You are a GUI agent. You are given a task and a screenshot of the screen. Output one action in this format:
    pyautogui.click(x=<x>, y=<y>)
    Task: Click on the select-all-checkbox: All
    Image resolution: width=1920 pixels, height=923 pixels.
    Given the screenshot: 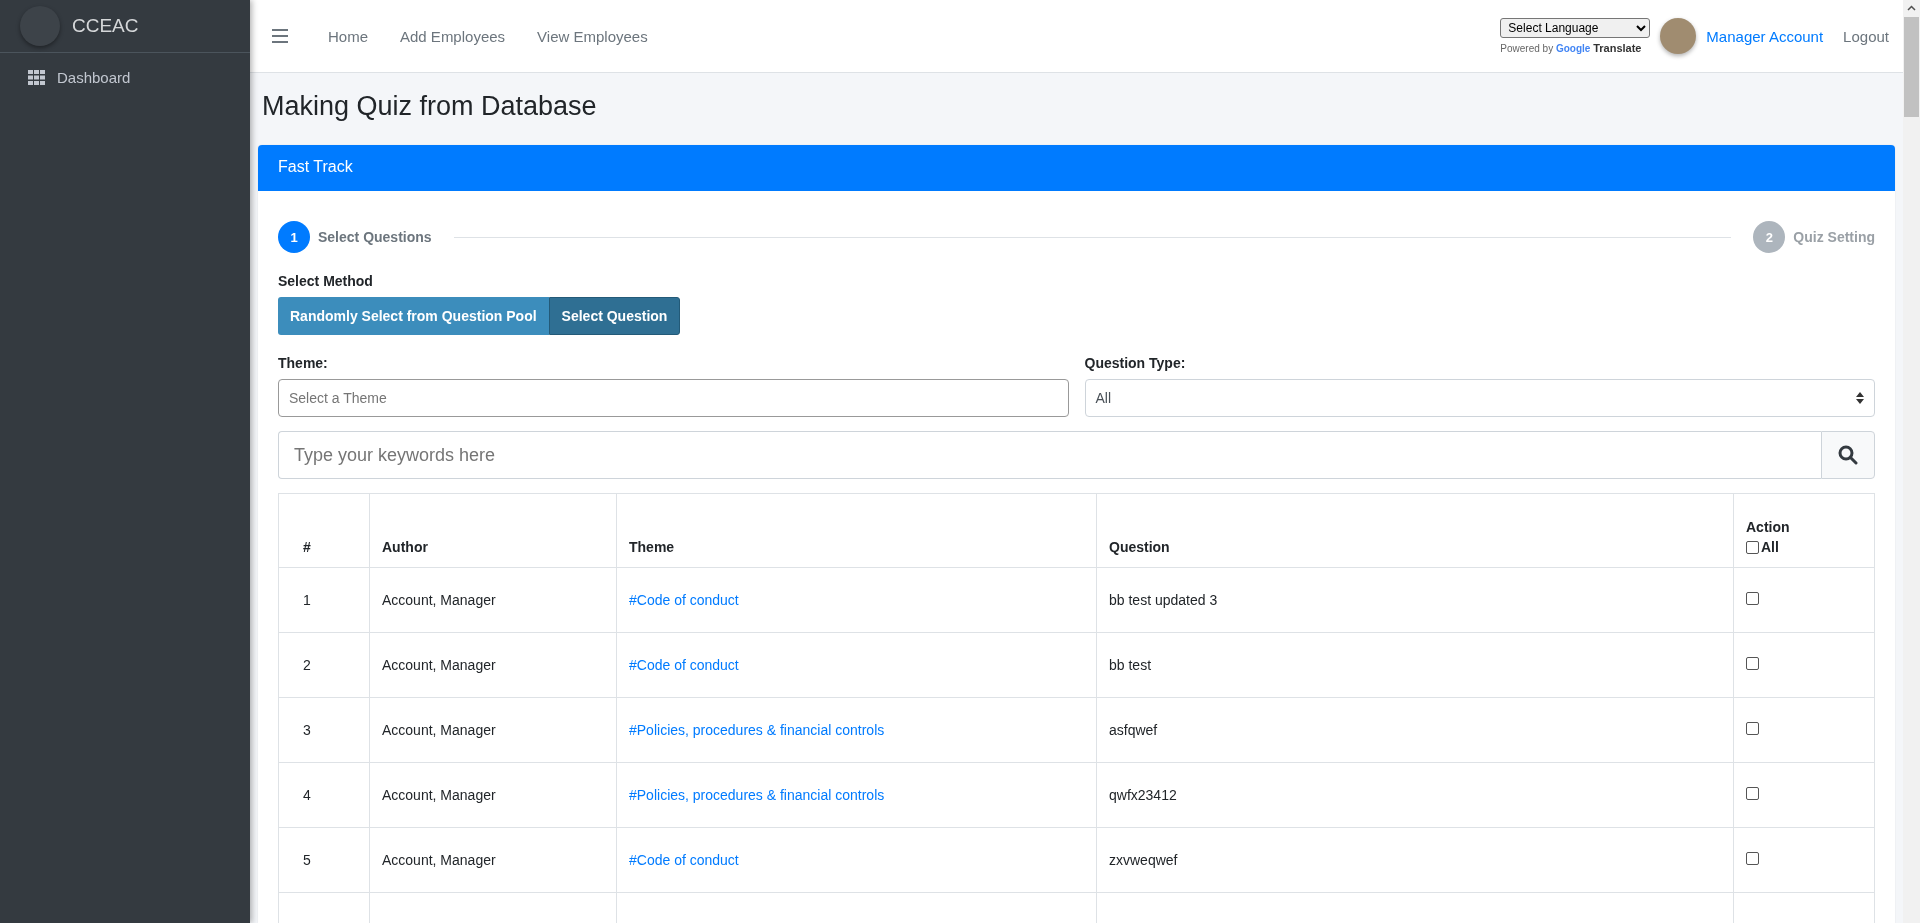 What is the action you would take?
    pyautogui.click(x=1804, y=547)
    